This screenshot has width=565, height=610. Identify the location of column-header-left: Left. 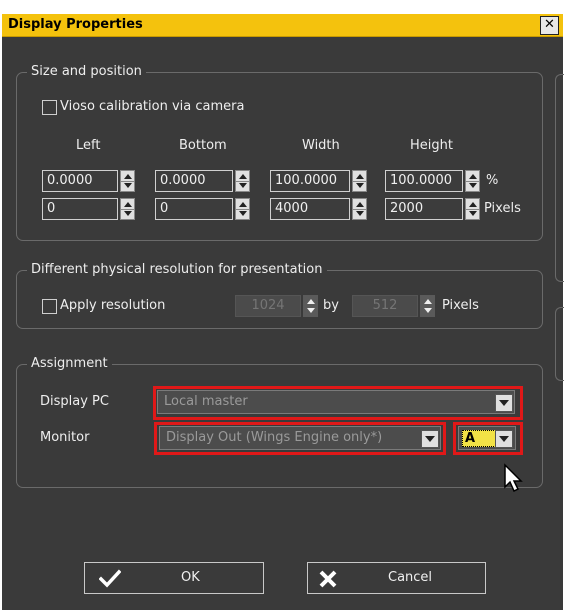
(88, 145).